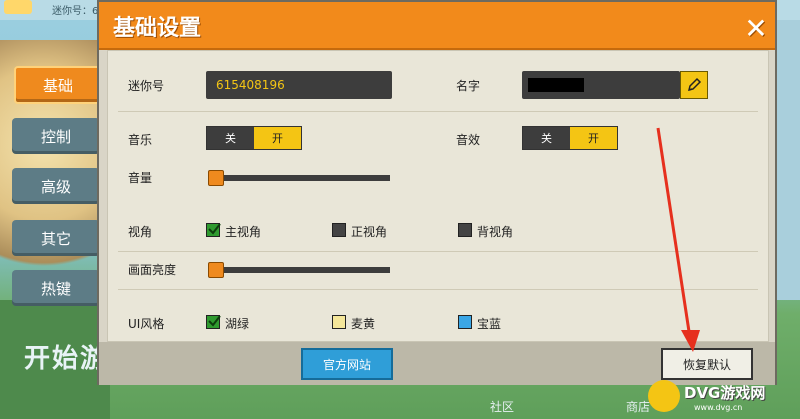 Image resolution: width=800 pixels, height=419 pixels. Describe the element at coordinates (638, 406) in the screenshot. I see `bottom-nav-shop: 商店` at that location.